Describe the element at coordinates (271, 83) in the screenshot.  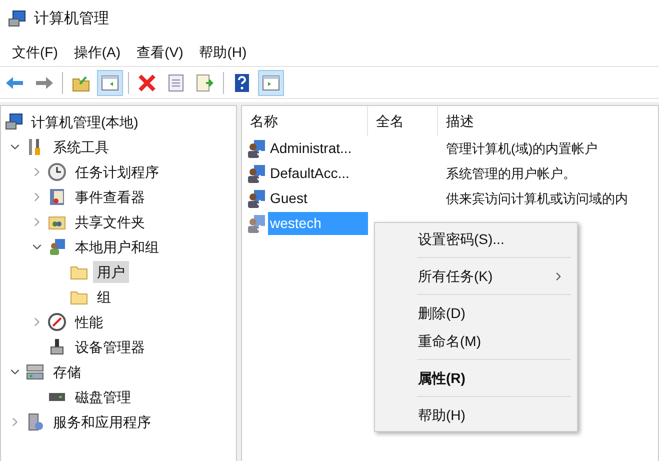
I see `action-pane-icon` at that location.